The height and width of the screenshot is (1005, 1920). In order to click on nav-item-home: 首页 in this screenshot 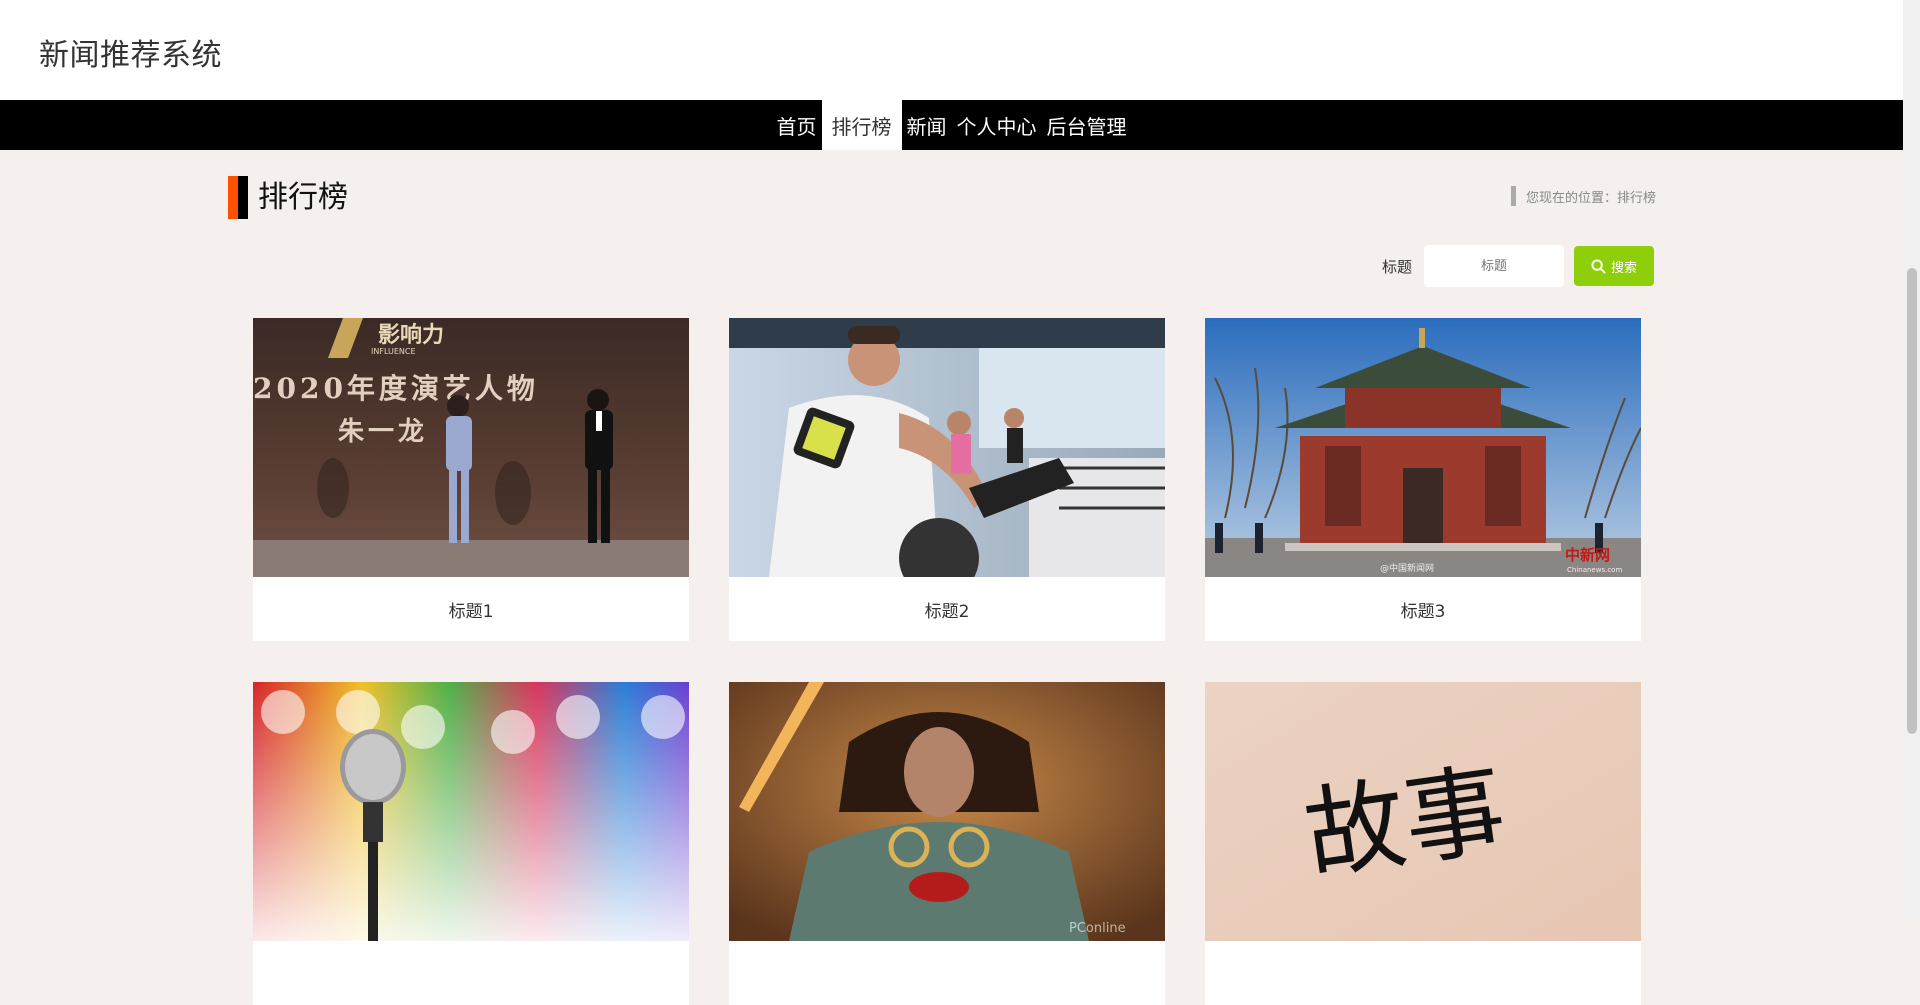, I will do `click(797, 125)`.